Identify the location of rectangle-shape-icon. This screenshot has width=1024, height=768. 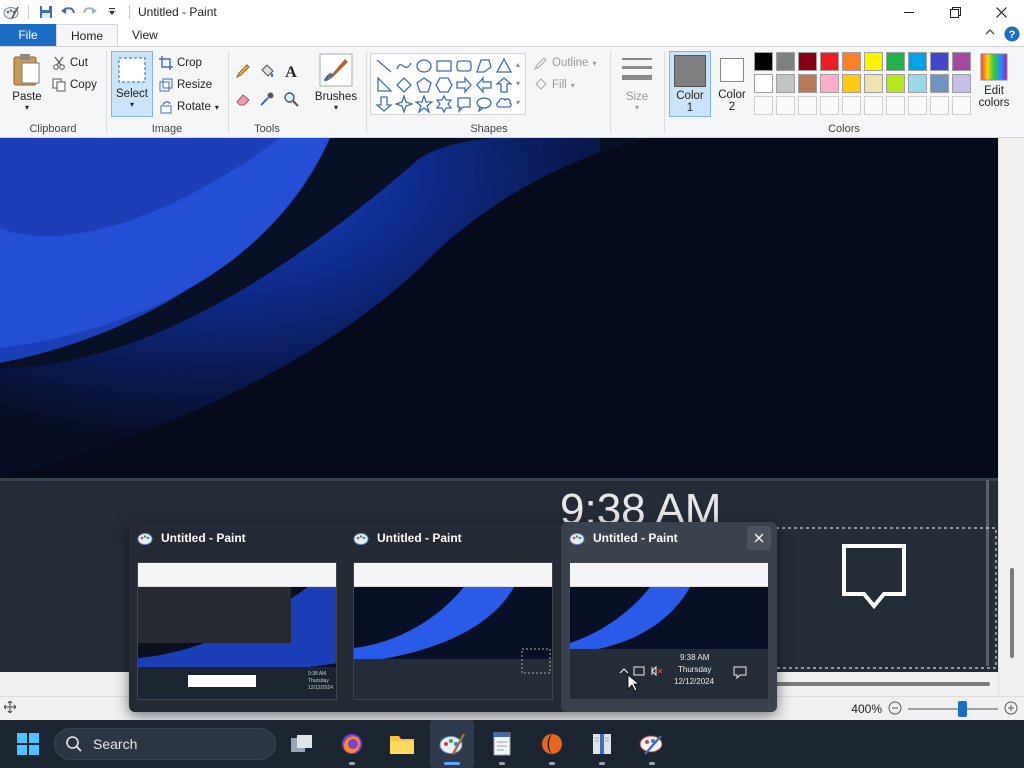
(444, 66).